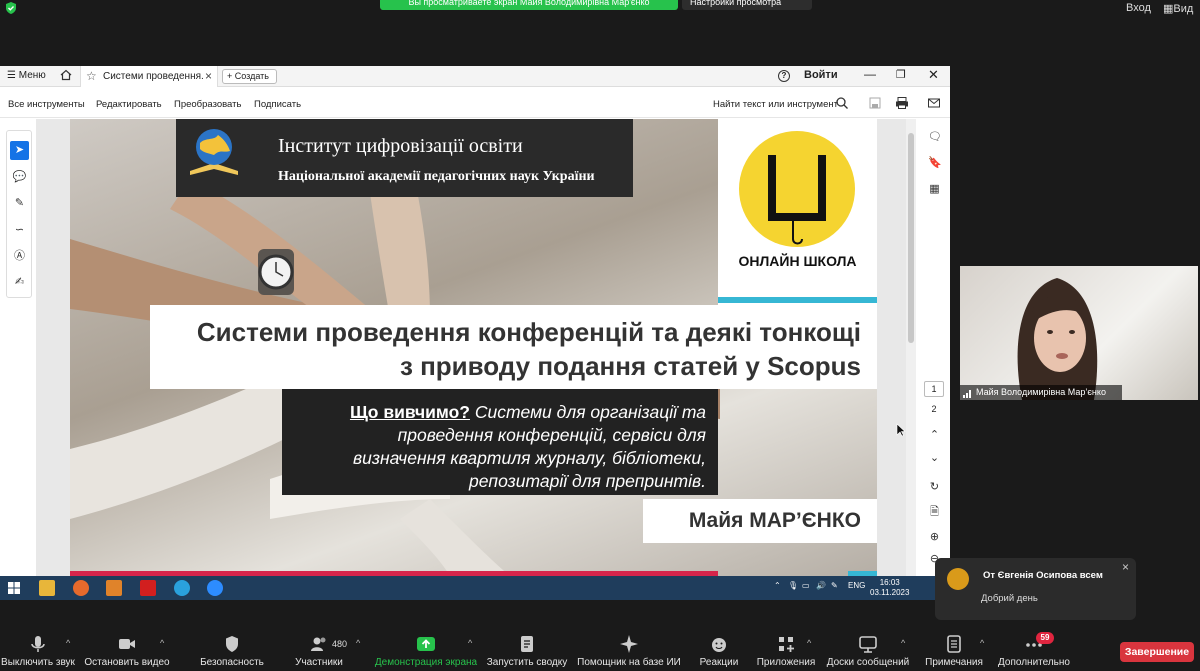 The image size is (1200, 671). What do you see at coordinates (66, 75) in the screenshot?
I see `home-icon` at bounding box center [66, 75].